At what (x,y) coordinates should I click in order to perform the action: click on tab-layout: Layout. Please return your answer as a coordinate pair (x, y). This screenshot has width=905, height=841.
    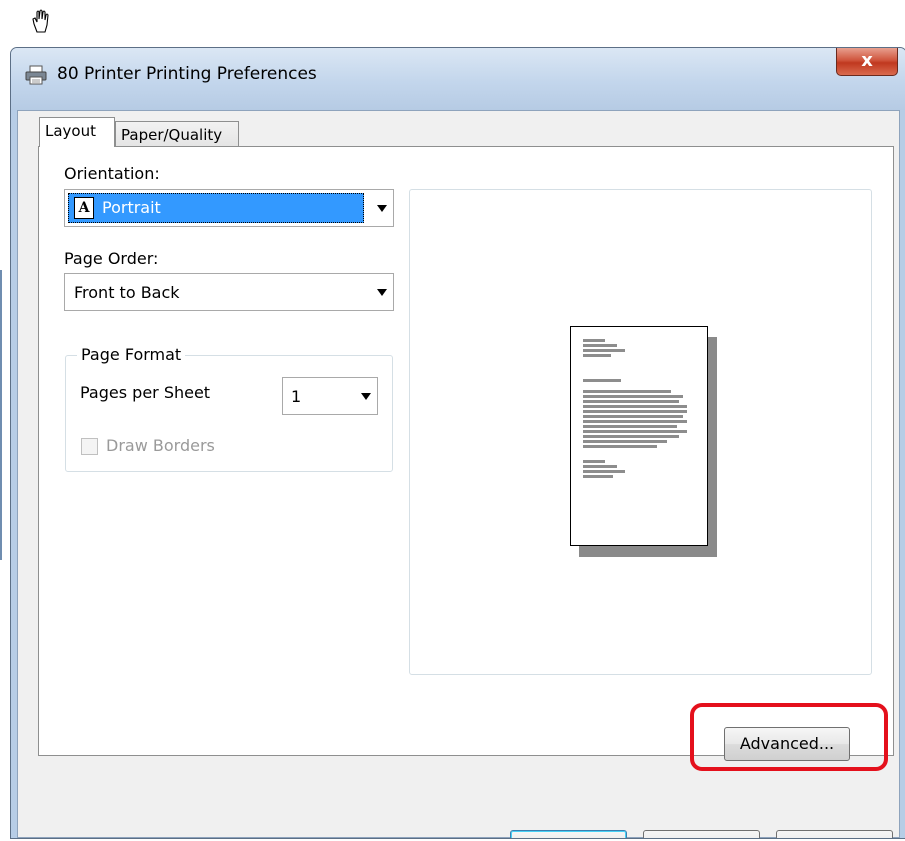
    Looking at the image, I should click on (77, 132).